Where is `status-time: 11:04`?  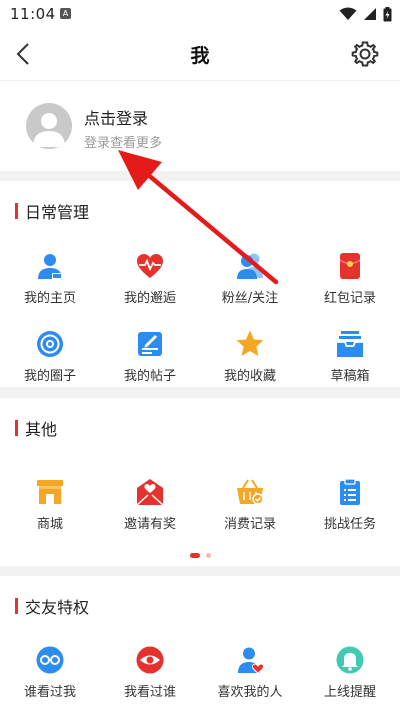
status-time: 11:04 is located at coordinates (33, 14).